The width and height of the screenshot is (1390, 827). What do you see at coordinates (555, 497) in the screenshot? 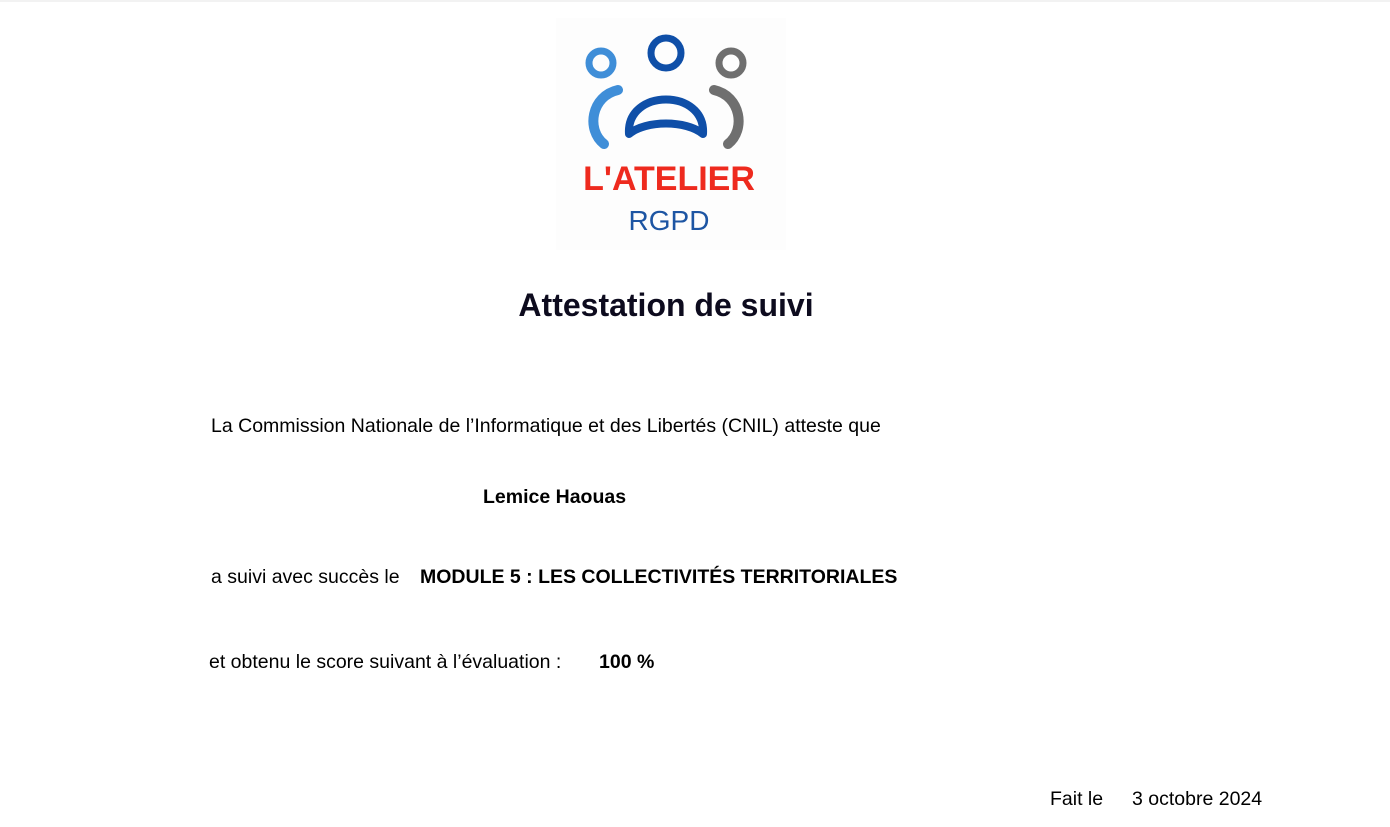
I see `recipient-name: Lemice Haouas` at bounding box center [555, 497].